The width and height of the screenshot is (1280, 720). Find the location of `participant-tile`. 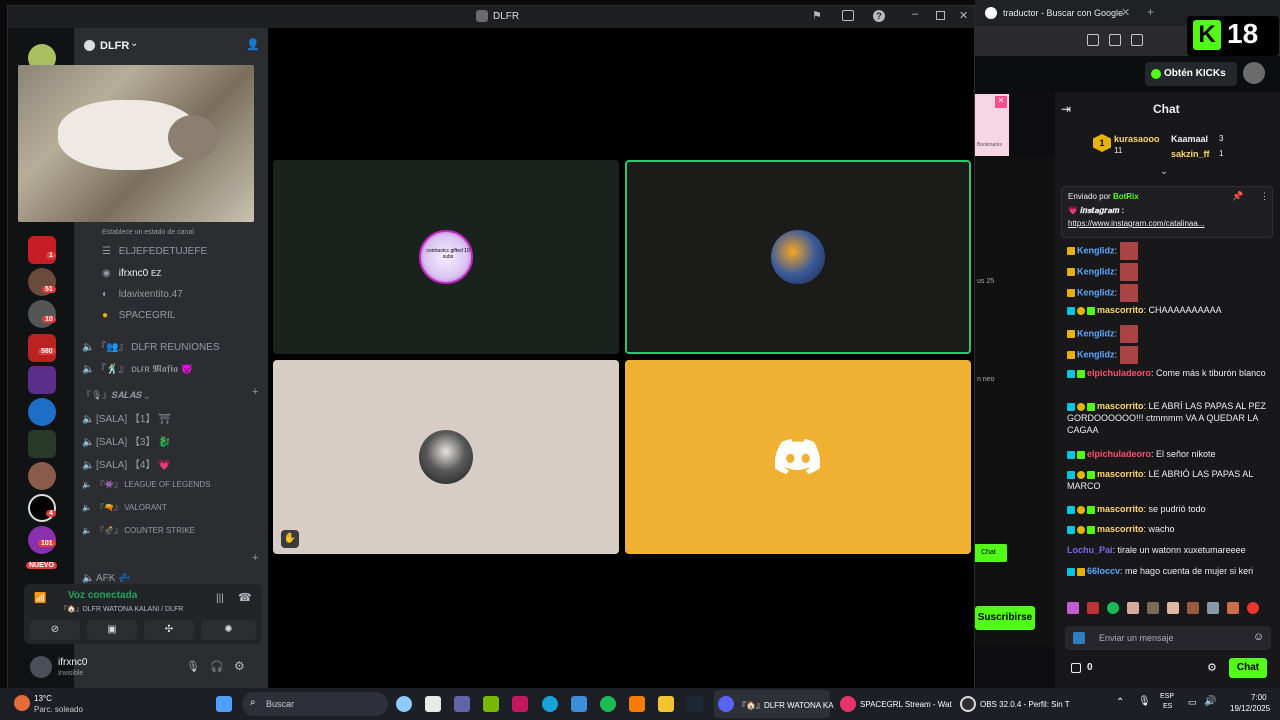

participant-tile is located at coordinates (798, 457).